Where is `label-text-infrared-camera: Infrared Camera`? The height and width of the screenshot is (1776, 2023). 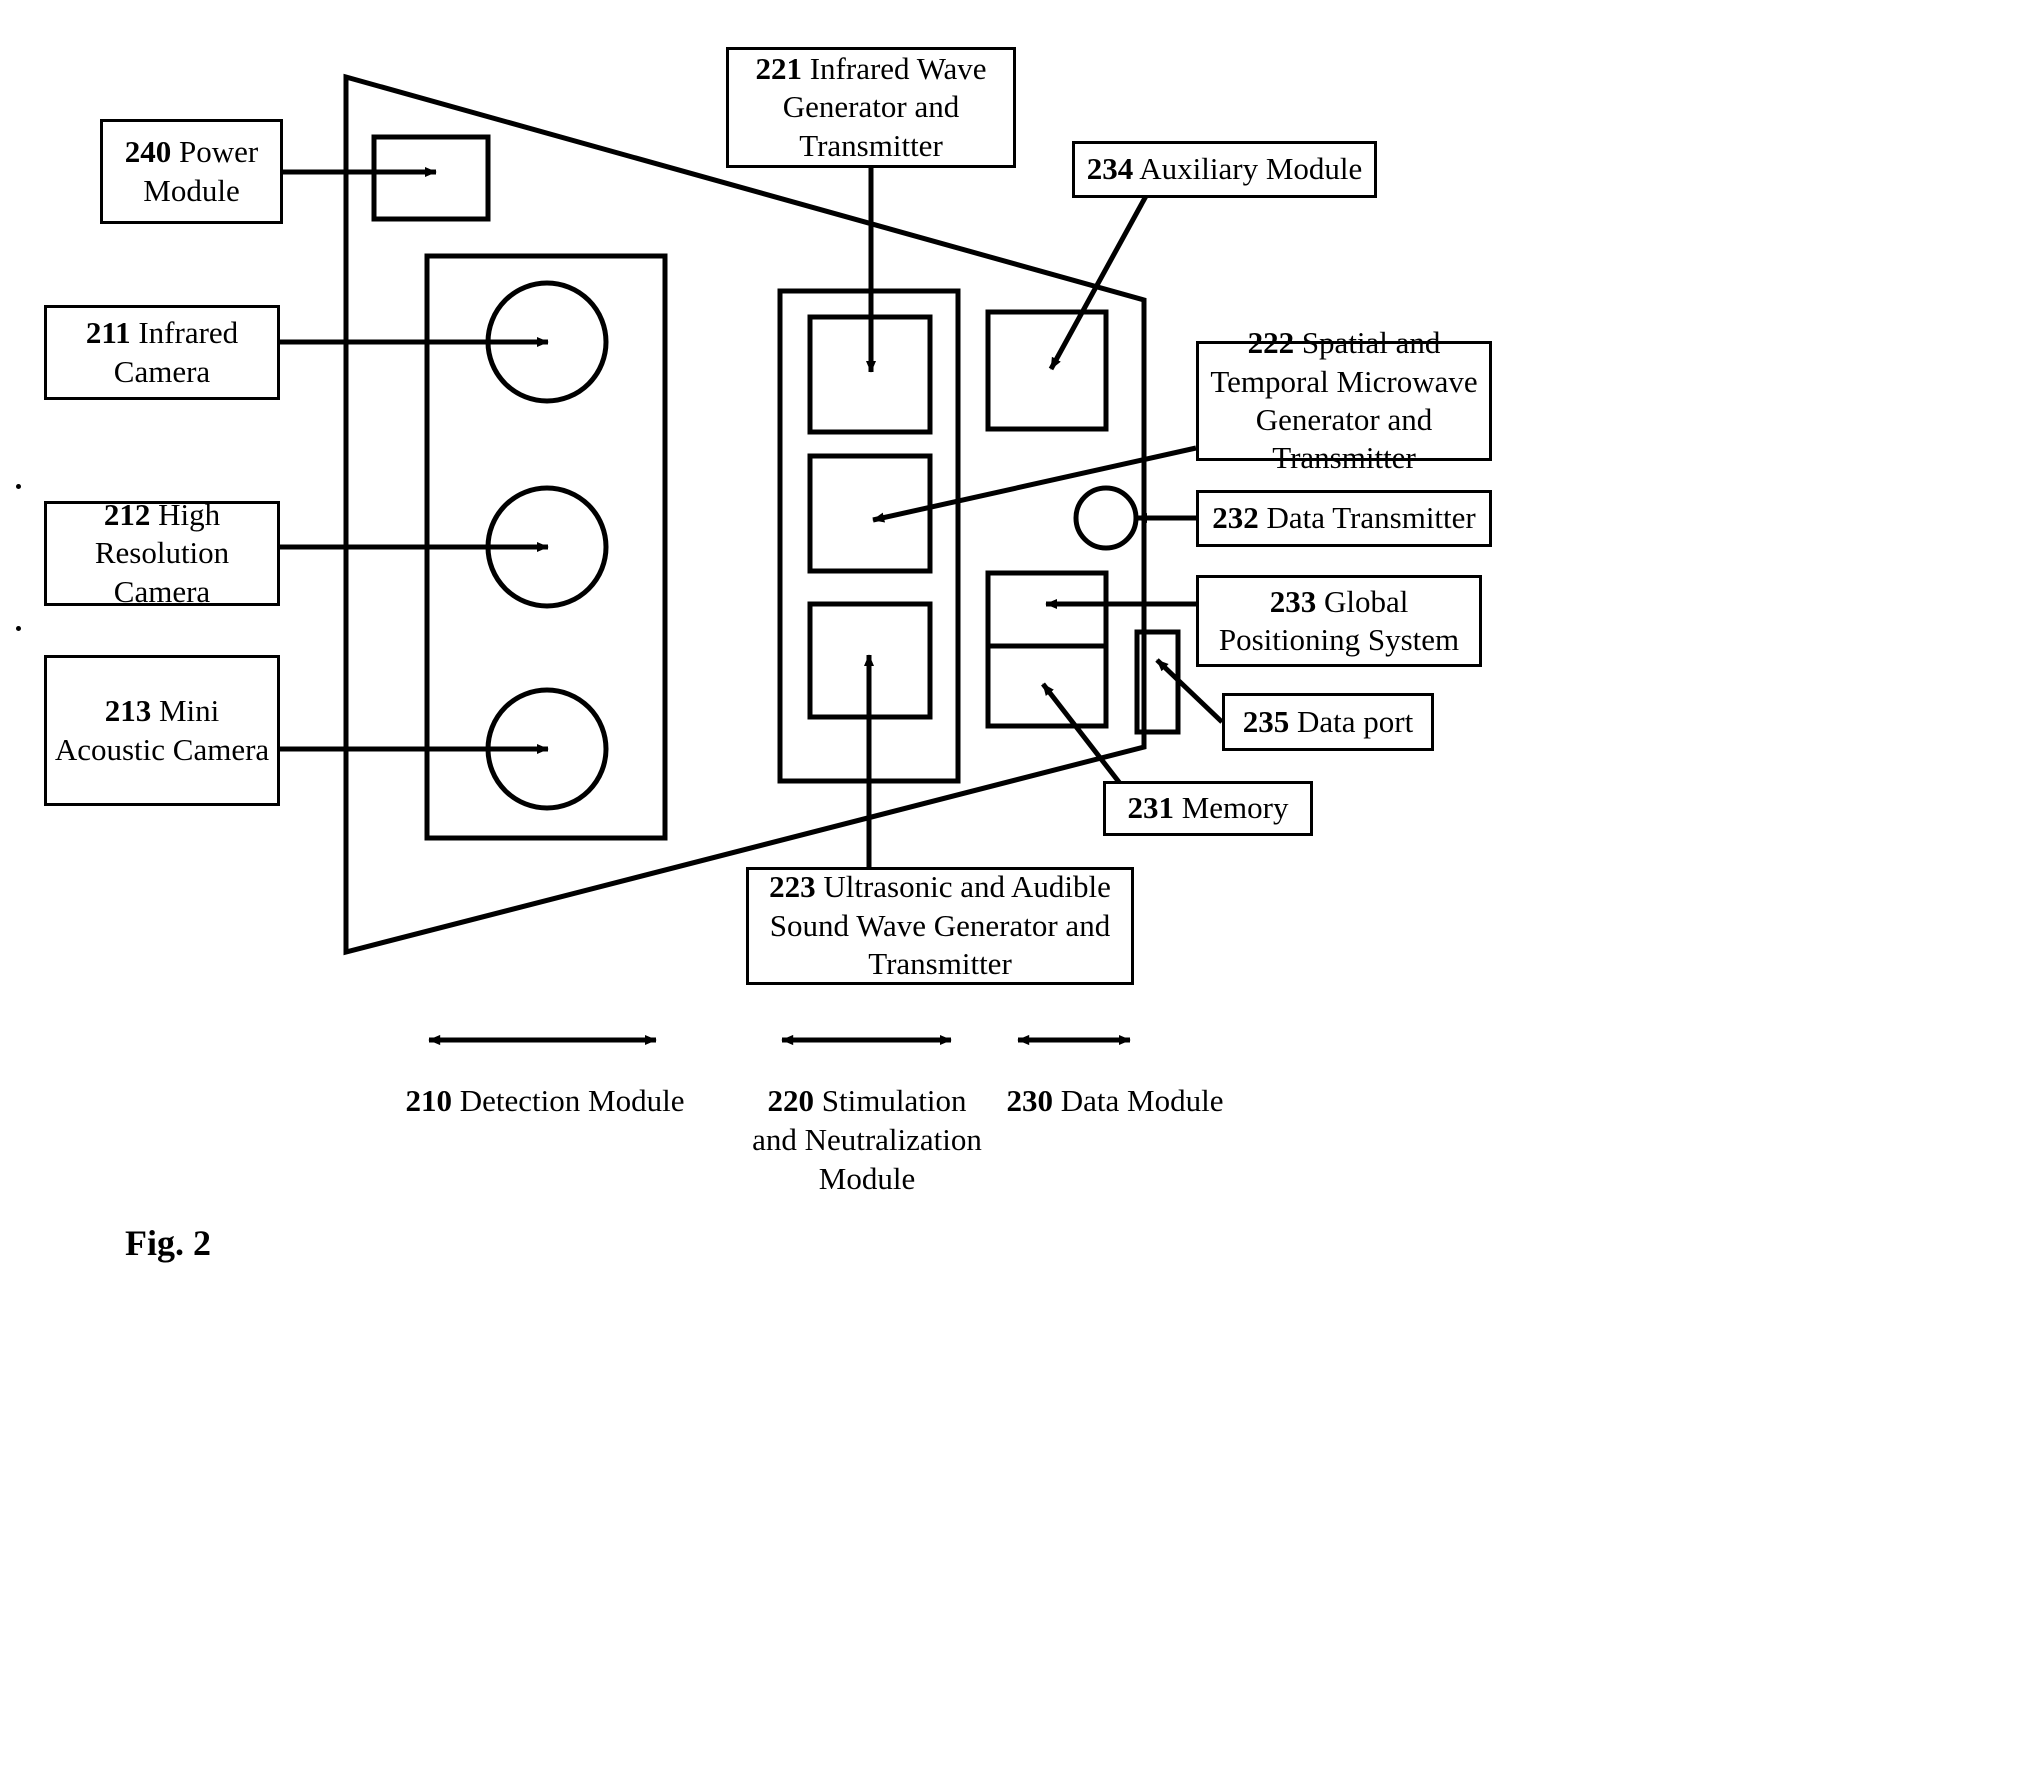
label-text-infrared-camera: Infrared Camera is located at coordinates (176, 352).